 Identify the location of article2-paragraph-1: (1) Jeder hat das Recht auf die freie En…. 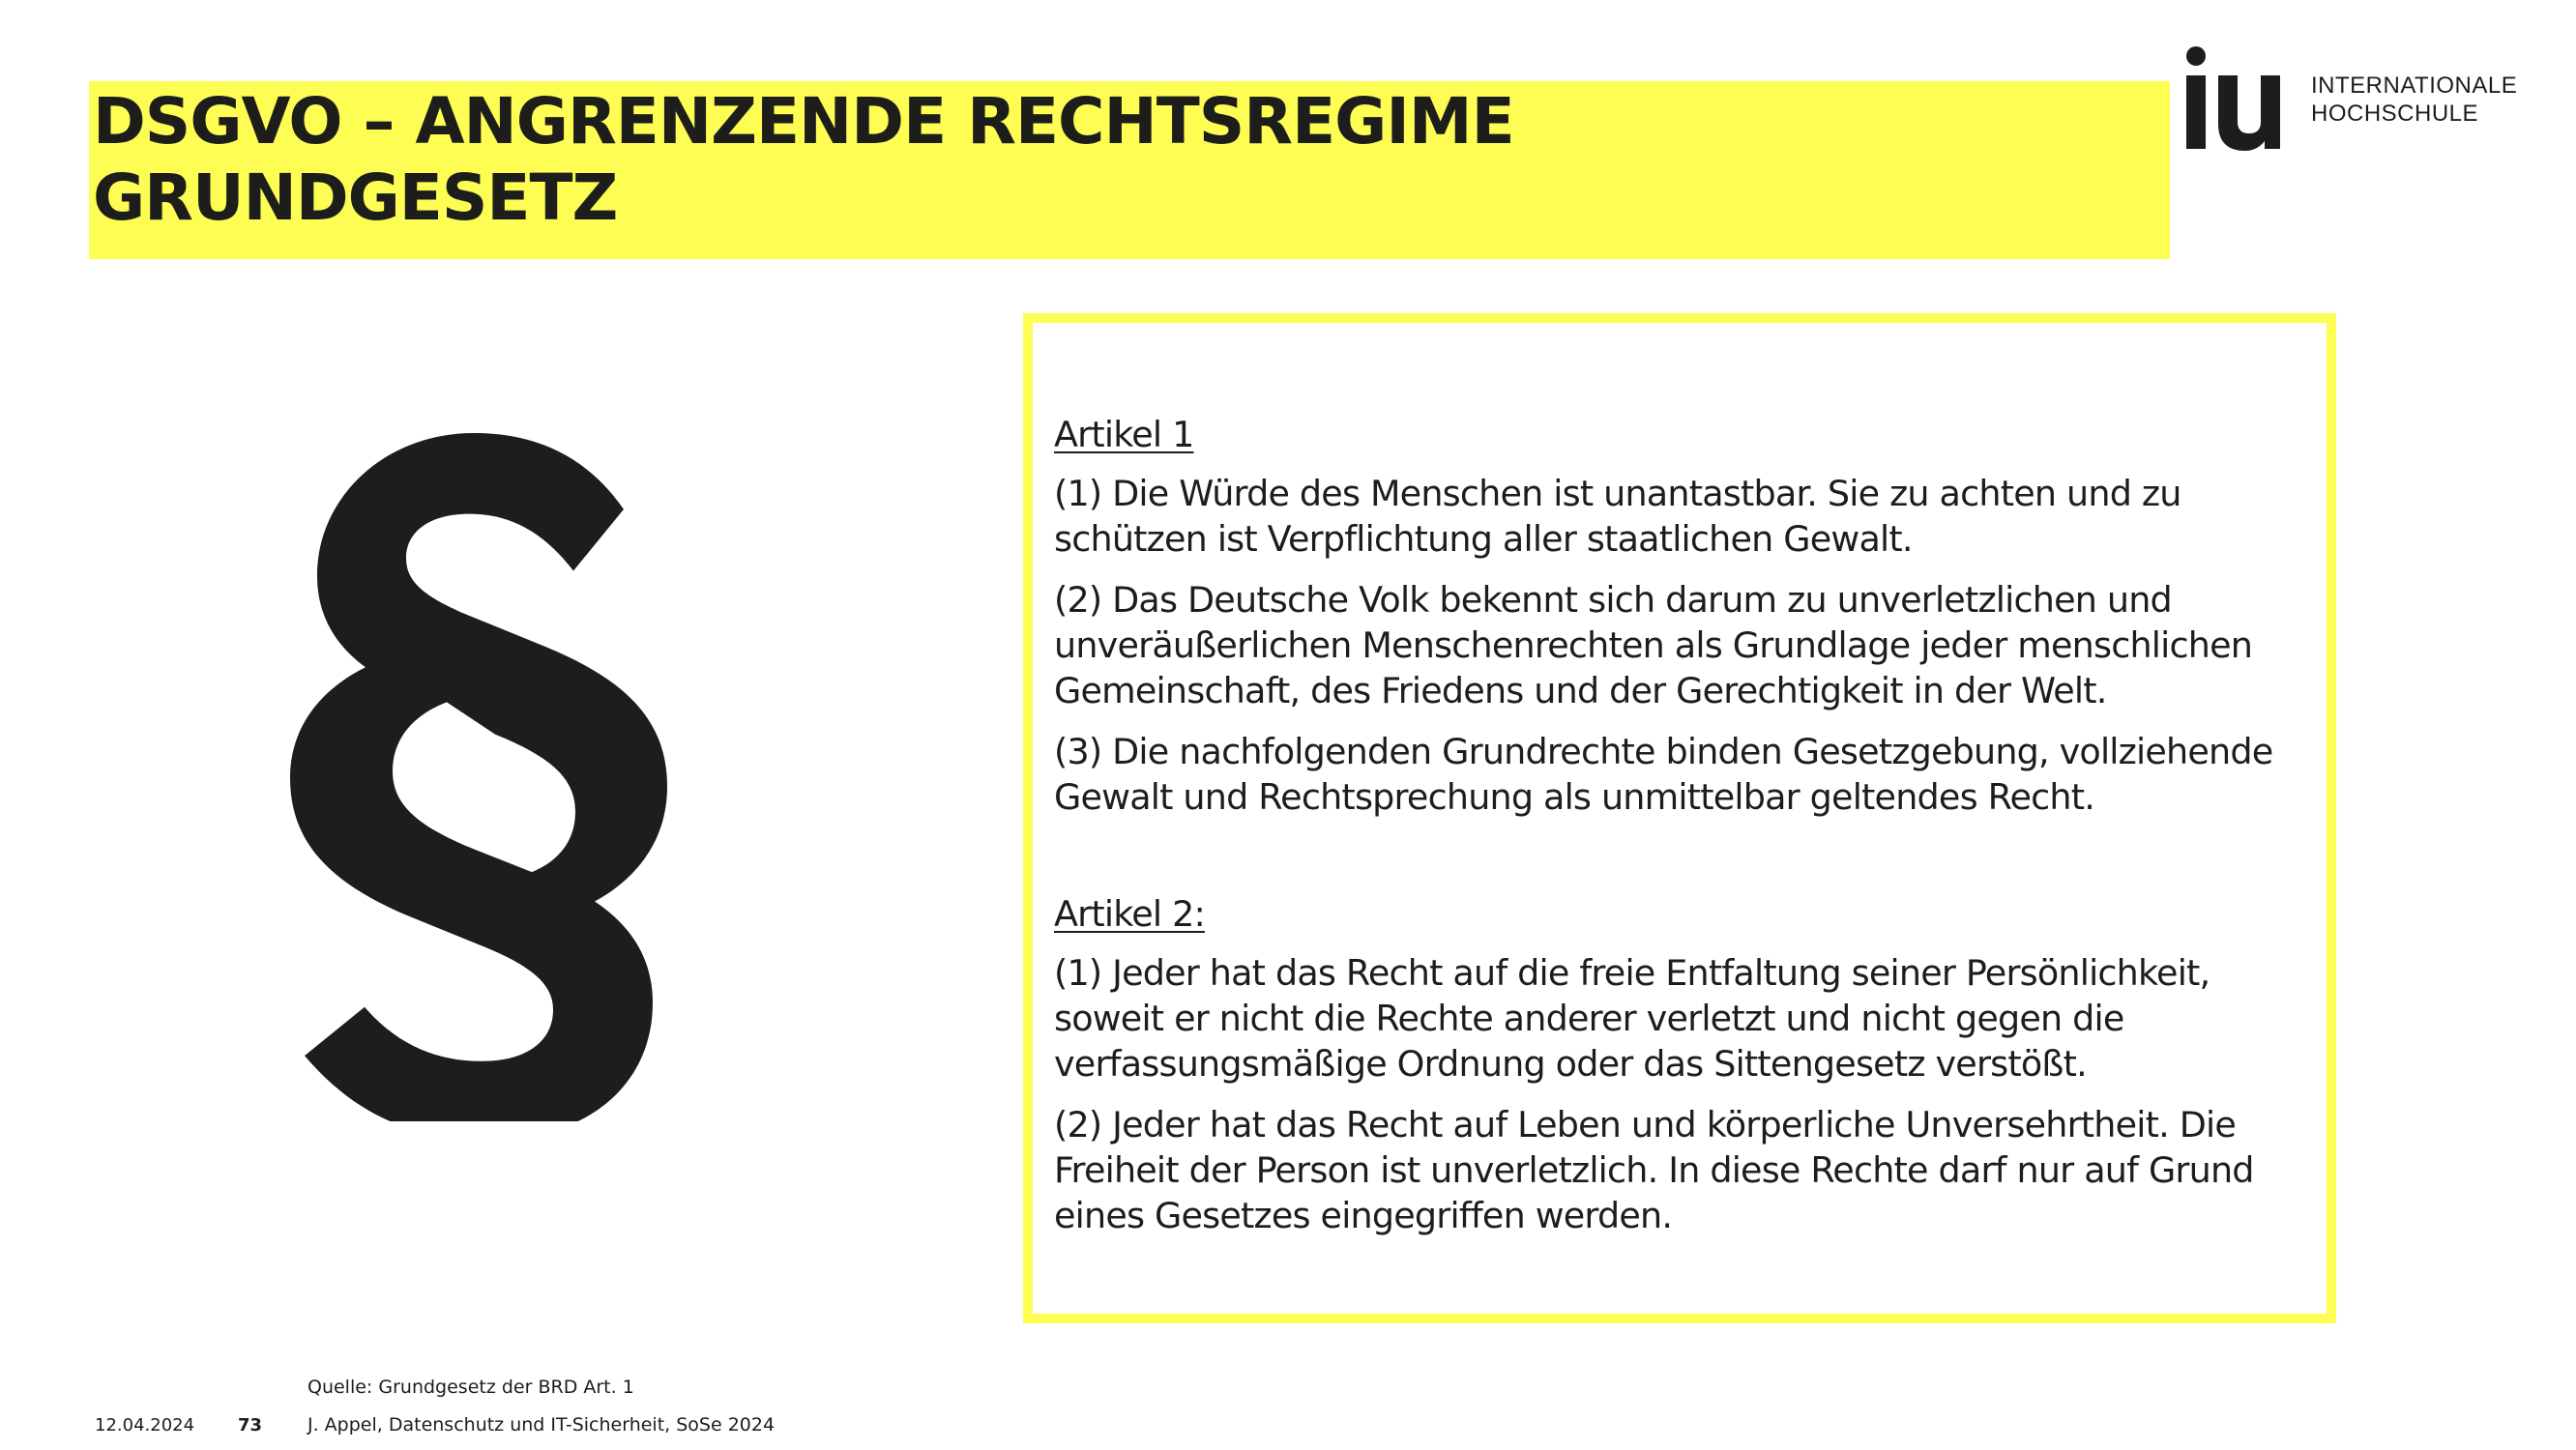
(1632, 1019).